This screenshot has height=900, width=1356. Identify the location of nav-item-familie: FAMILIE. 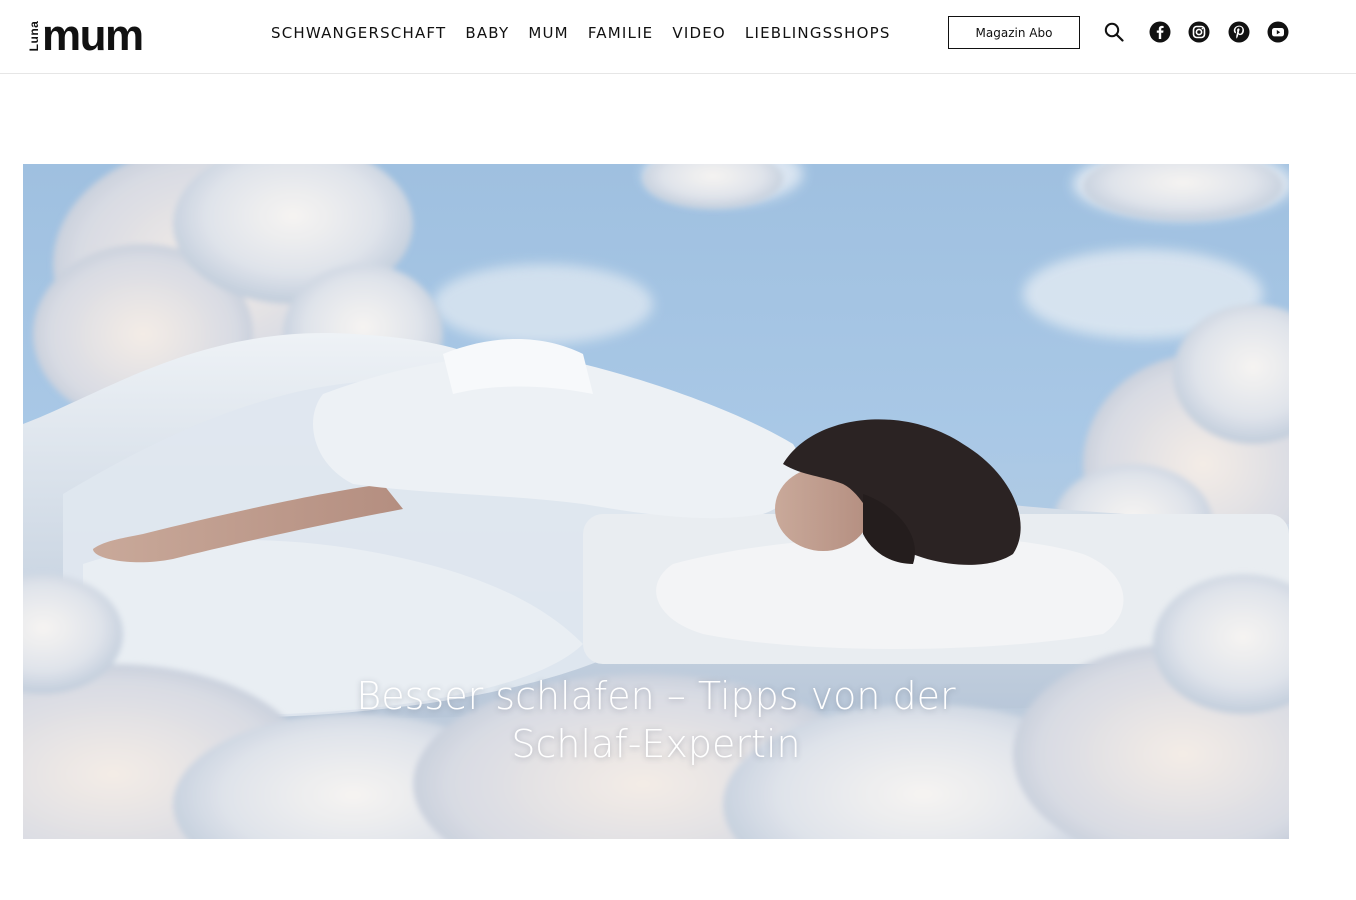
(621, 33).